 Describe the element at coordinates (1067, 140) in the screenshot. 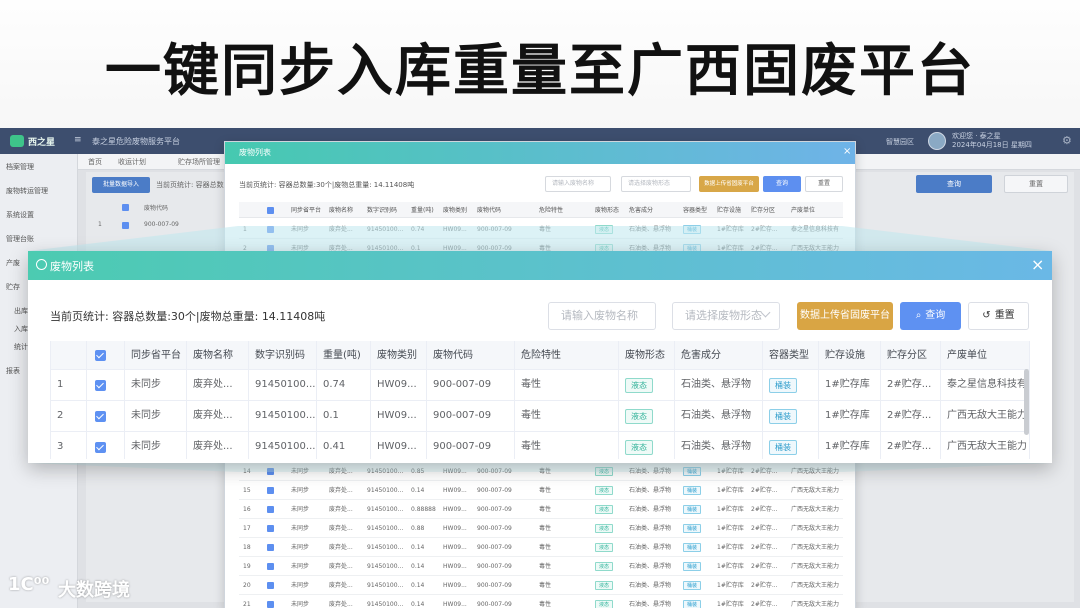

I see `gear-icon: ⚙` at that location.